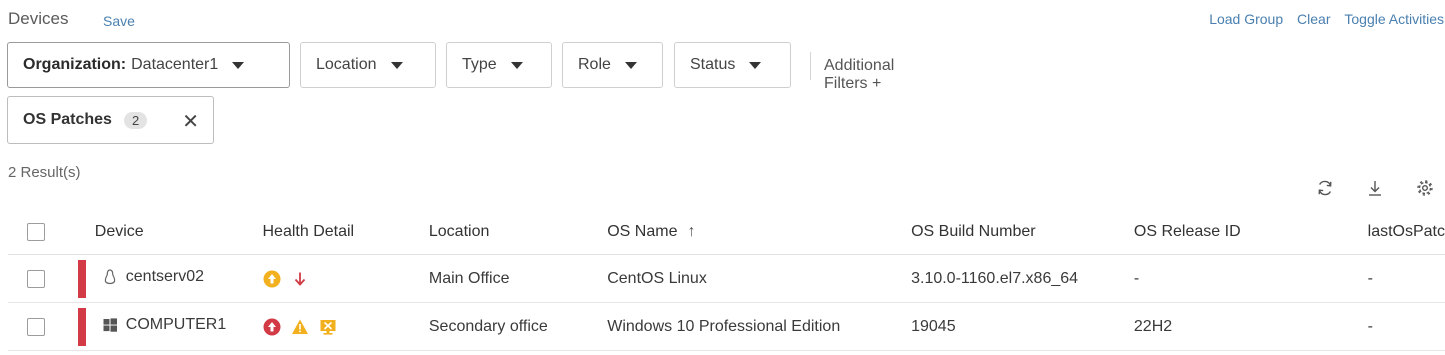 This screenshot has height=355, width=1445. Describe the element at coordinates (499, 65) in the screenshot. I see `type-filter: Type` at that location.